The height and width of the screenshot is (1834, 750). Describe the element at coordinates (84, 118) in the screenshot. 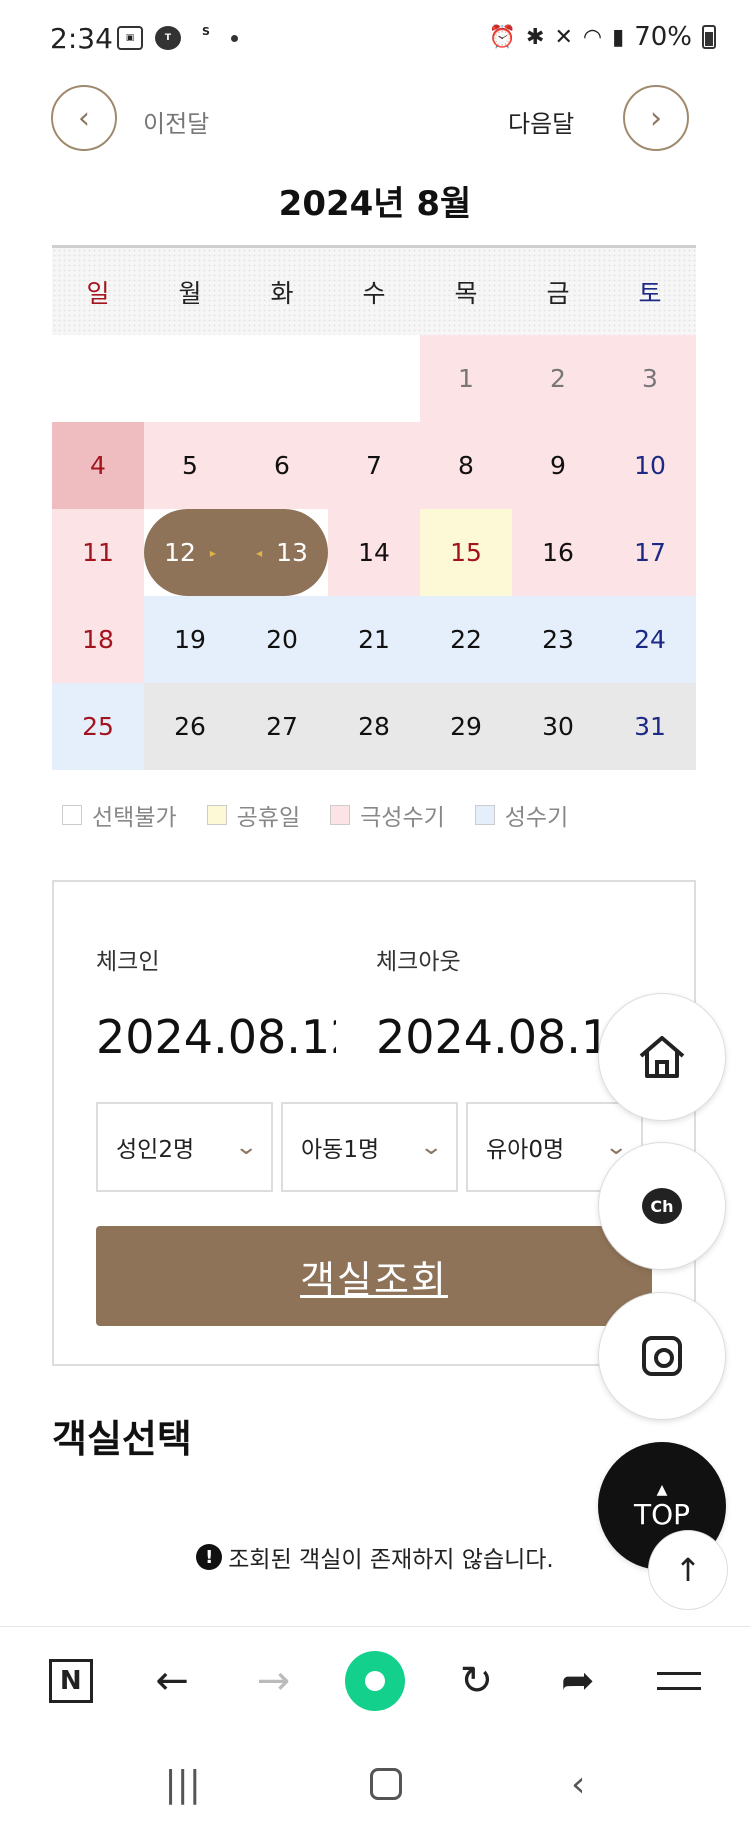

I see `prev-month-button: ‹` at that location.